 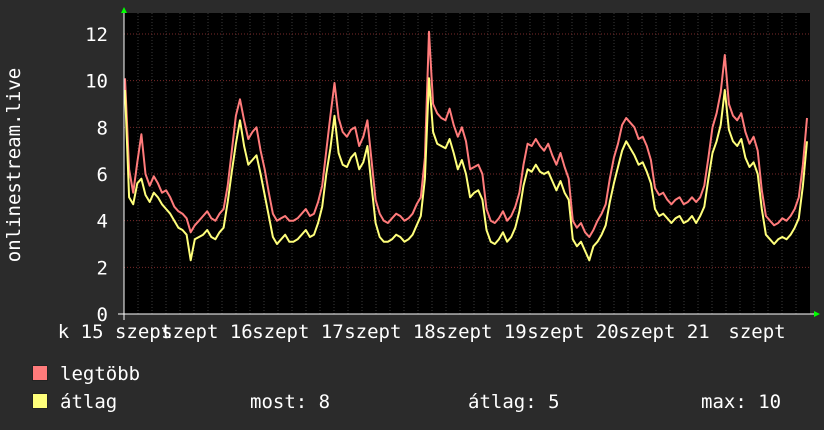 What do you see at coordinates (124, 10) in the screenshot?
I see `y-axis-arrow` at bounding box center [124, 10].